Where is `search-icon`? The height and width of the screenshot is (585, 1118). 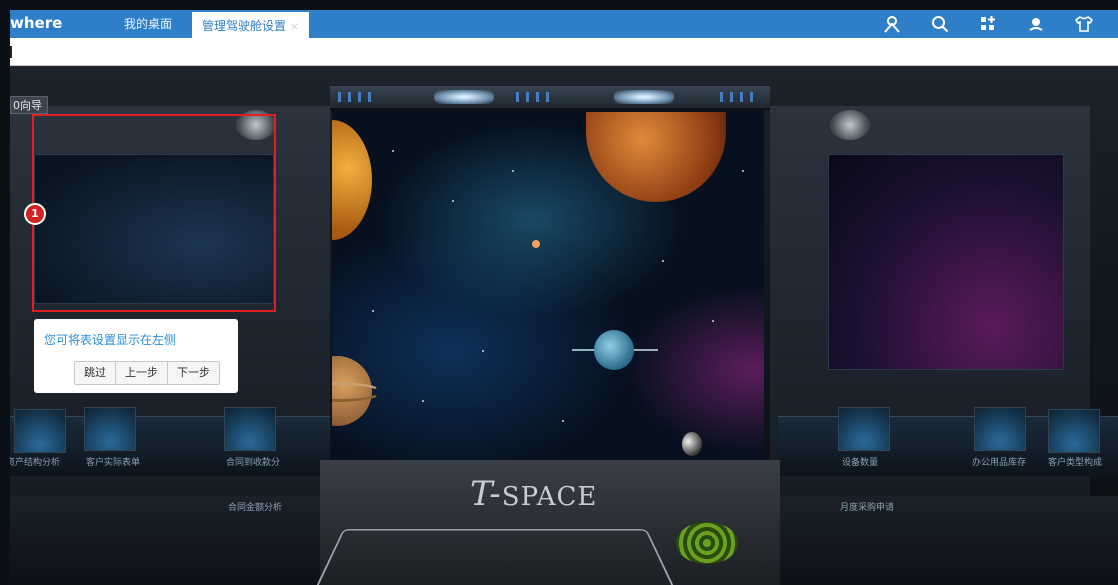
search-icon is located at coordinates (940, 24).